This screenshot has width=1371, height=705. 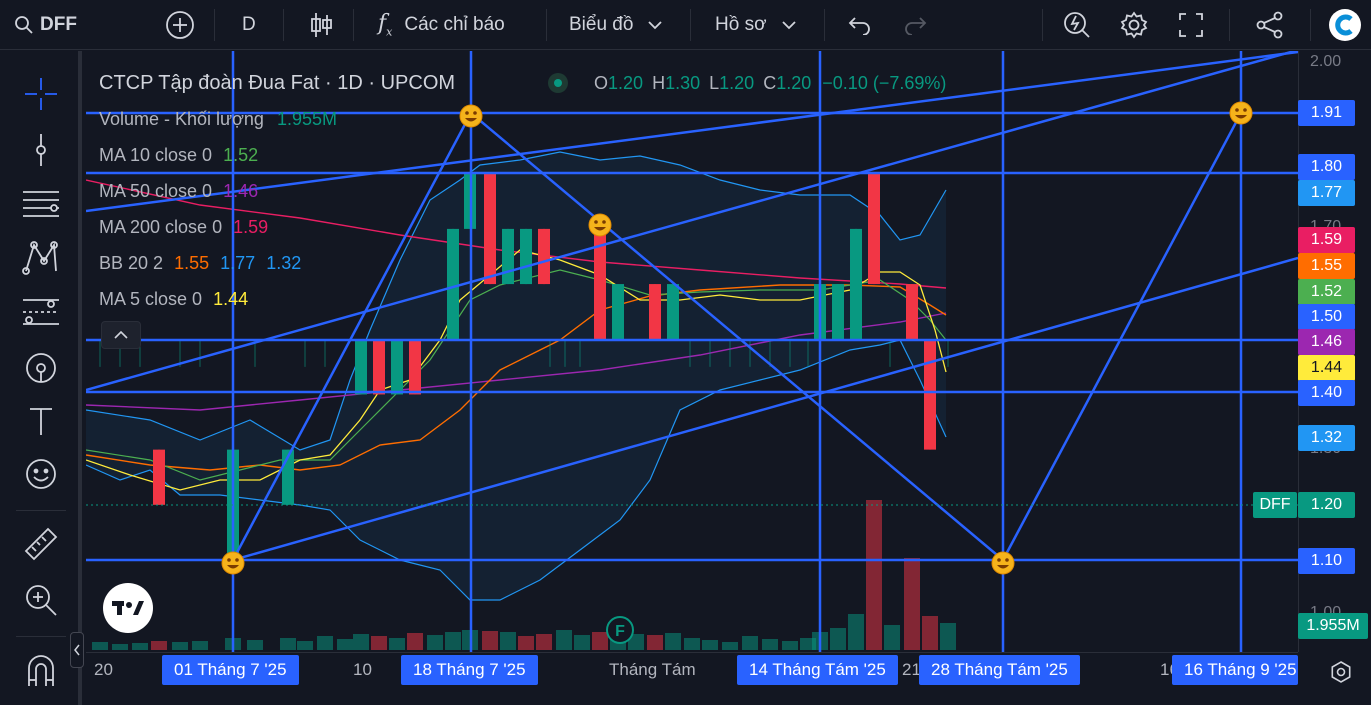 I want to click on redo-button, so click(x=915, y=25).